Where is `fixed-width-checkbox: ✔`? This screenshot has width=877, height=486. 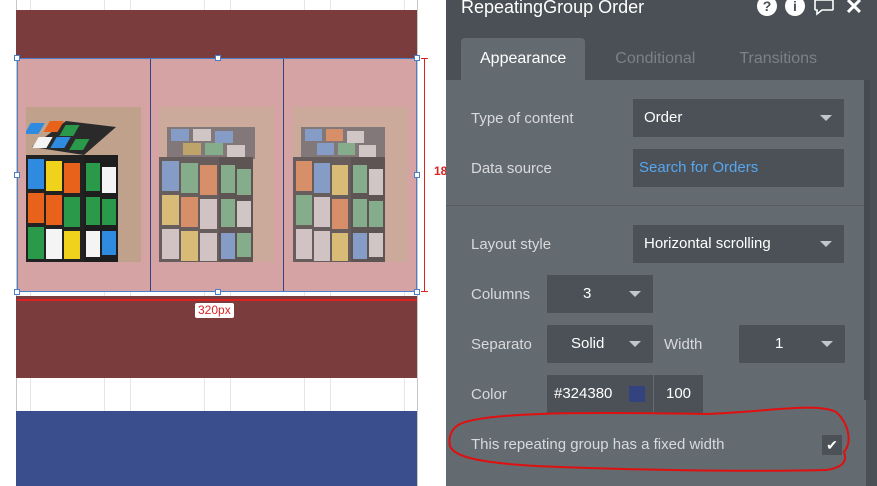 fixed-width-checkbox: ✔ is located at coordinates (832, 445).